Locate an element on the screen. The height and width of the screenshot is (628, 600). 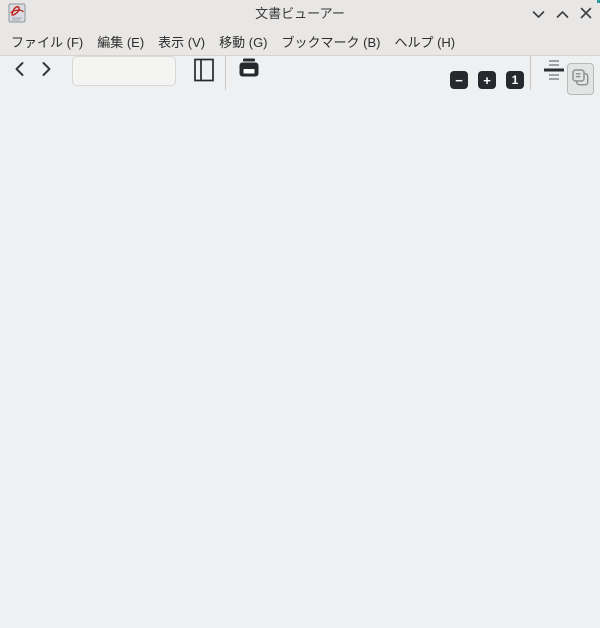
toolbar: − + 1 is located at coordinates (300, 80).